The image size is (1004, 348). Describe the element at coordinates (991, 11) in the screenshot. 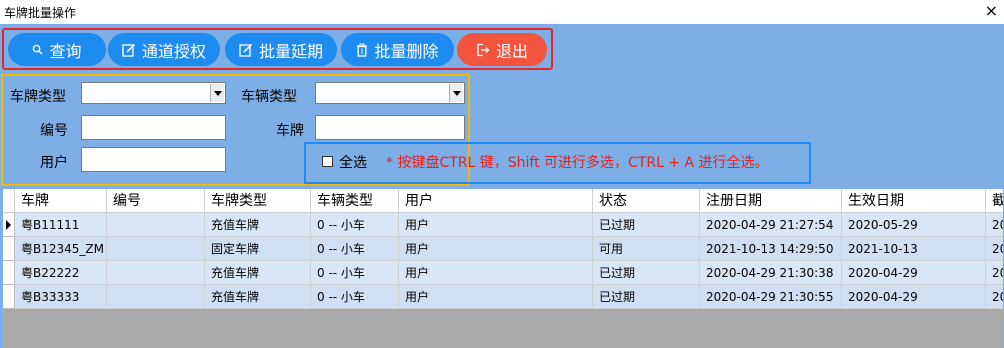

I see `close-button: ×` at that location.